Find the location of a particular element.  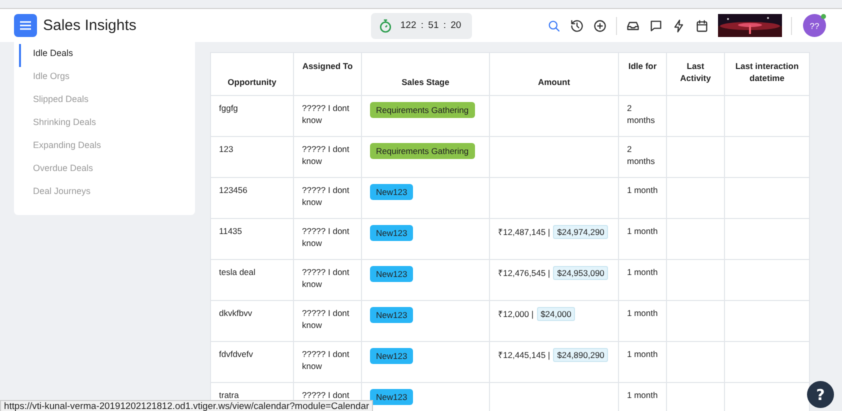

calendar-icon is located at coordinates (702, 25).